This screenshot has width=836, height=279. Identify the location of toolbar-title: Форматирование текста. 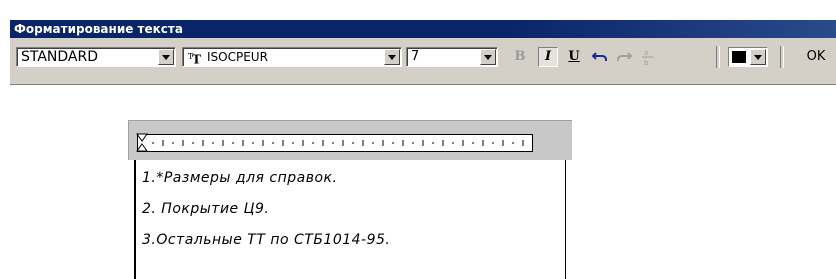
(423, 29).